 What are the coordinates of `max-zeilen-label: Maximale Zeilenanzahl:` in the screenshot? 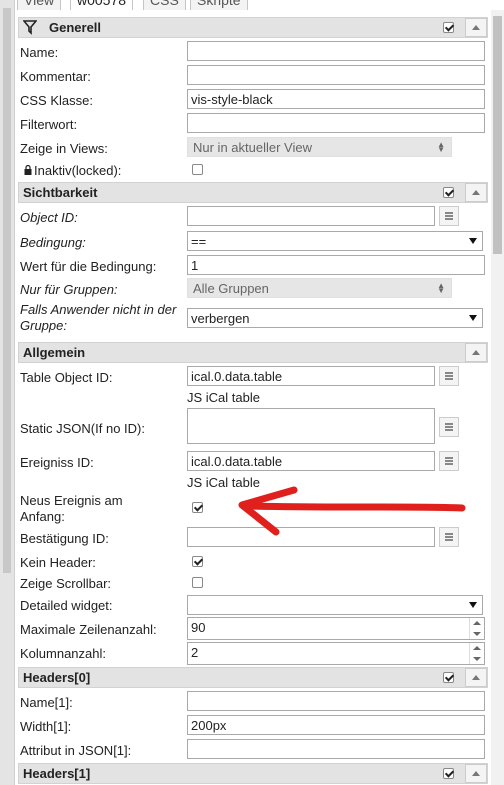 It's located at (88, 629).